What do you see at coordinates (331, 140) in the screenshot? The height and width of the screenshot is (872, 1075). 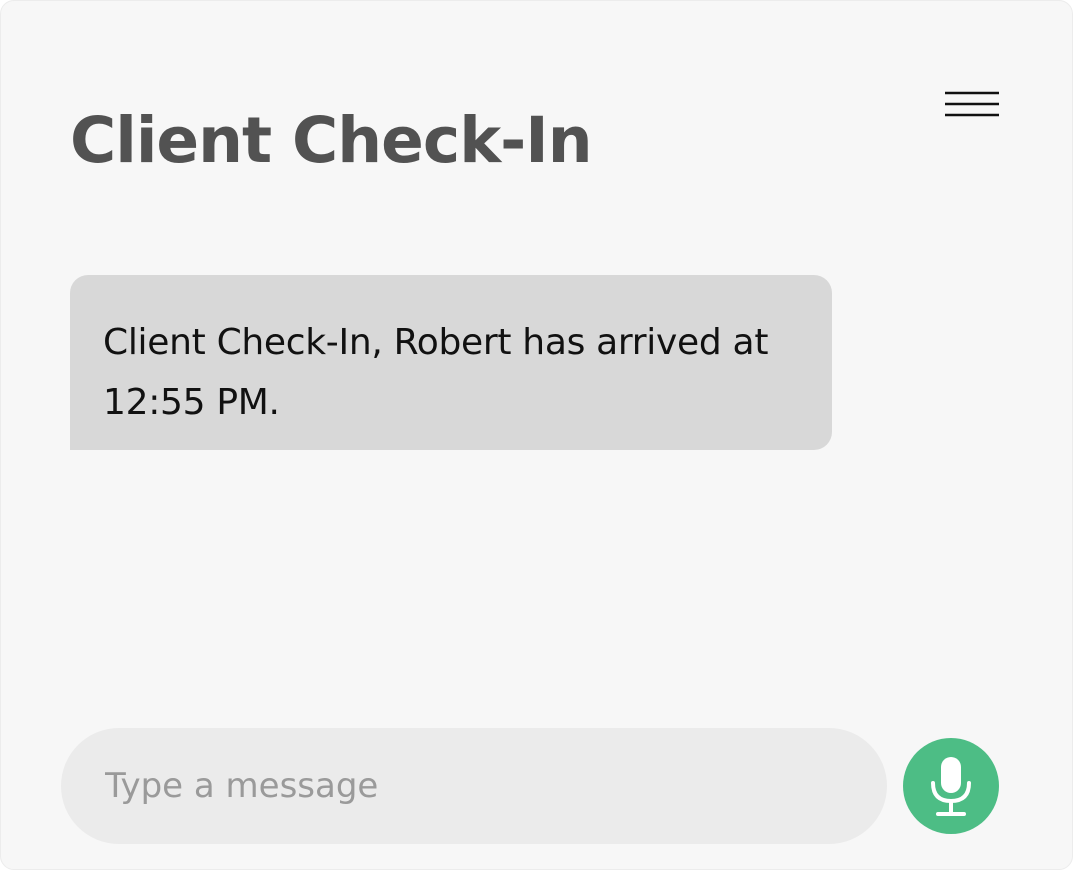 I see `page-title: Client Check-In` at bounding box center [331, 140].